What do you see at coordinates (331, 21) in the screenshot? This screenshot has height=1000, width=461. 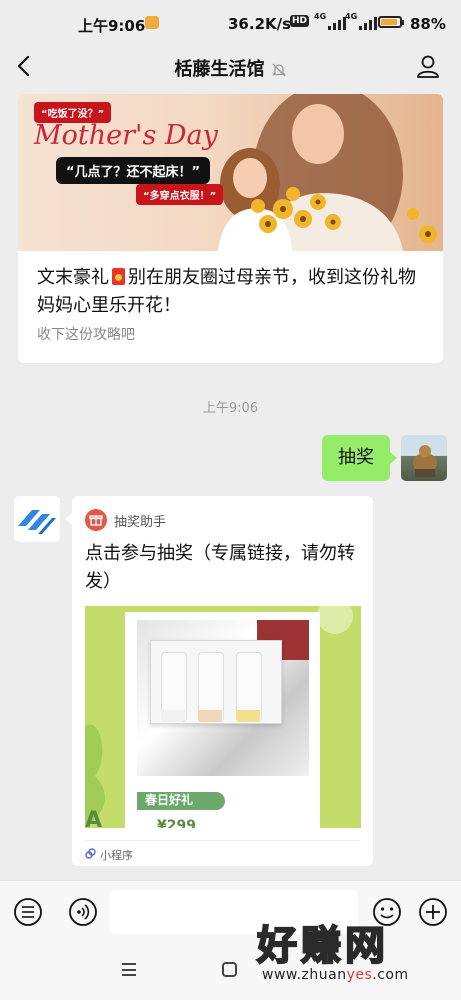 I see `signal-icon: 4G` at bounding box center [331, 21].